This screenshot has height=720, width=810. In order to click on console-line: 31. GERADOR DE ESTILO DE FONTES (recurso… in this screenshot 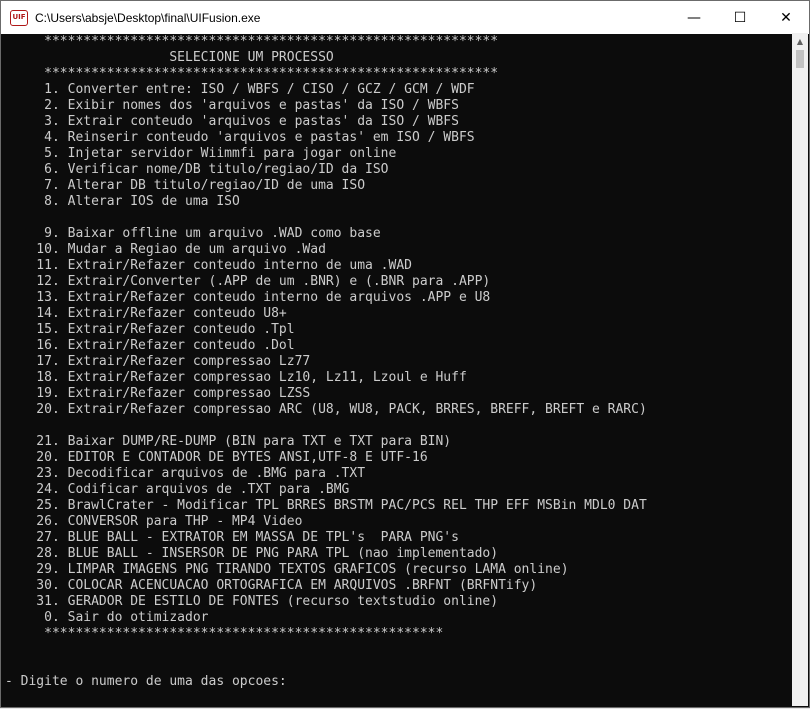, I will do `click(252, 601)`.